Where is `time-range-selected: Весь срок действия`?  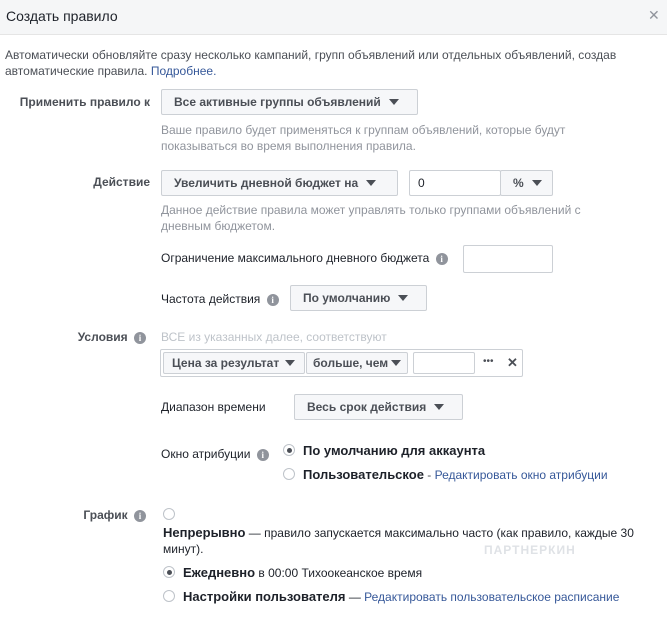 time-range-selected: Весь срок действия is located at coordinates (367, 407).